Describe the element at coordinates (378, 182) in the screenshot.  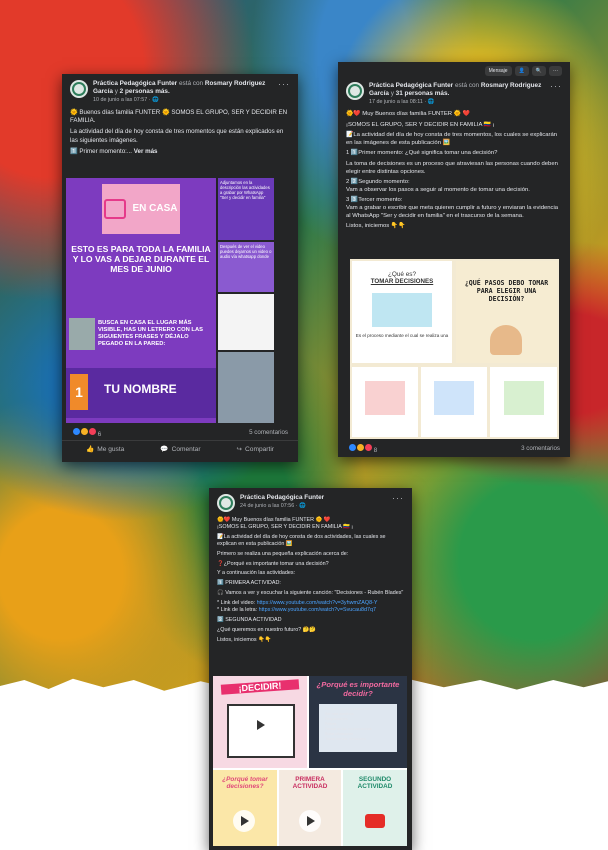
I see `post-line: 2 2️⃣Segundo momento:` at that location.